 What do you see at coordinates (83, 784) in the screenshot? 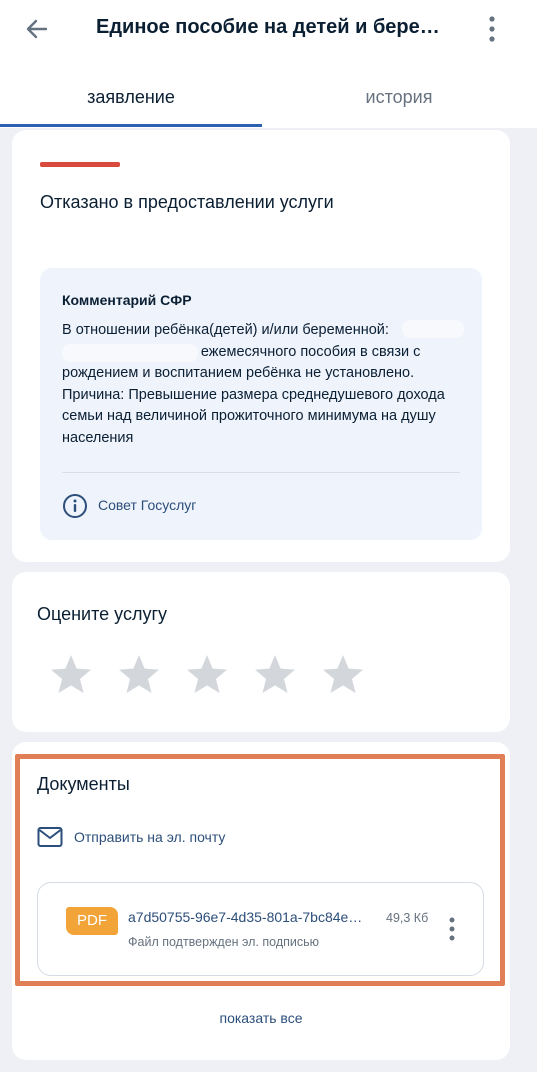
I see `documents-title: Документы` at bounding box center [83, 784].